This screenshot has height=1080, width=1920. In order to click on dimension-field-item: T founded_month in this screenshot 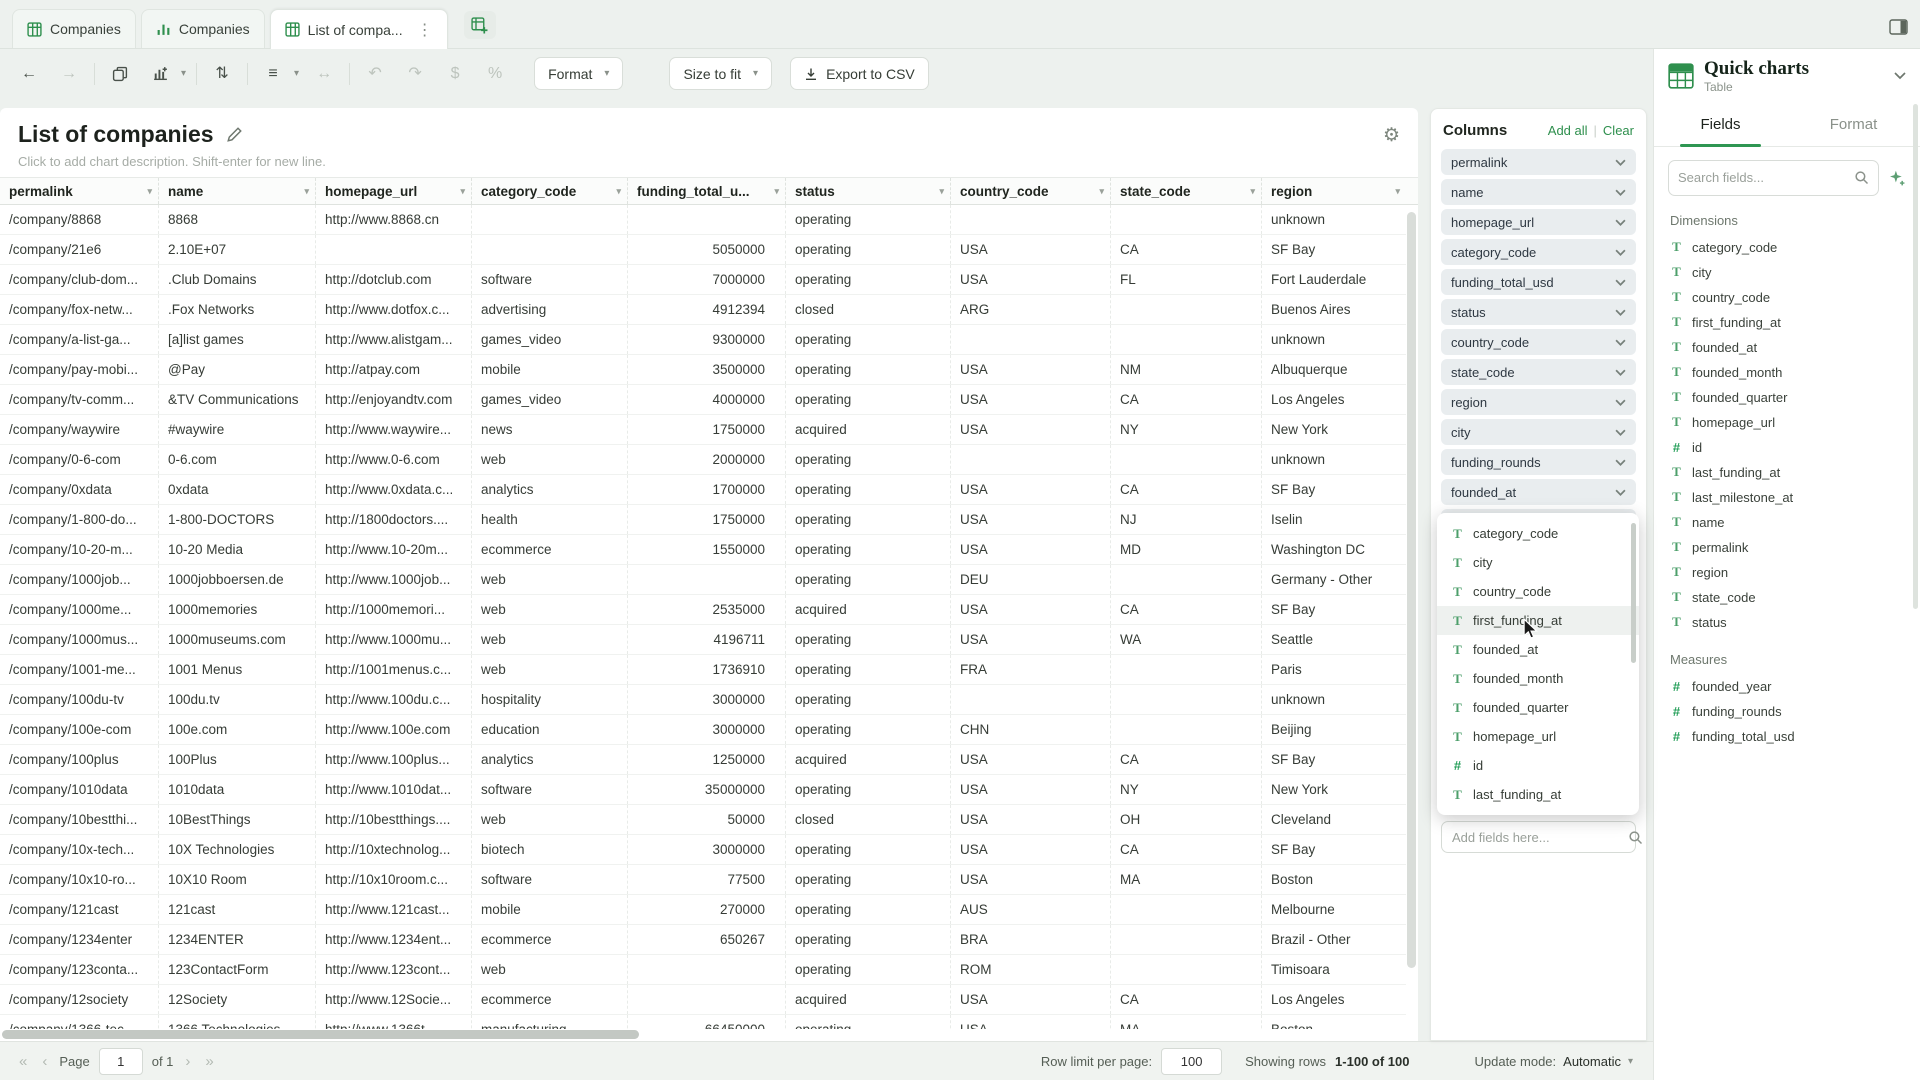, I will do `click(1787, 372)`.